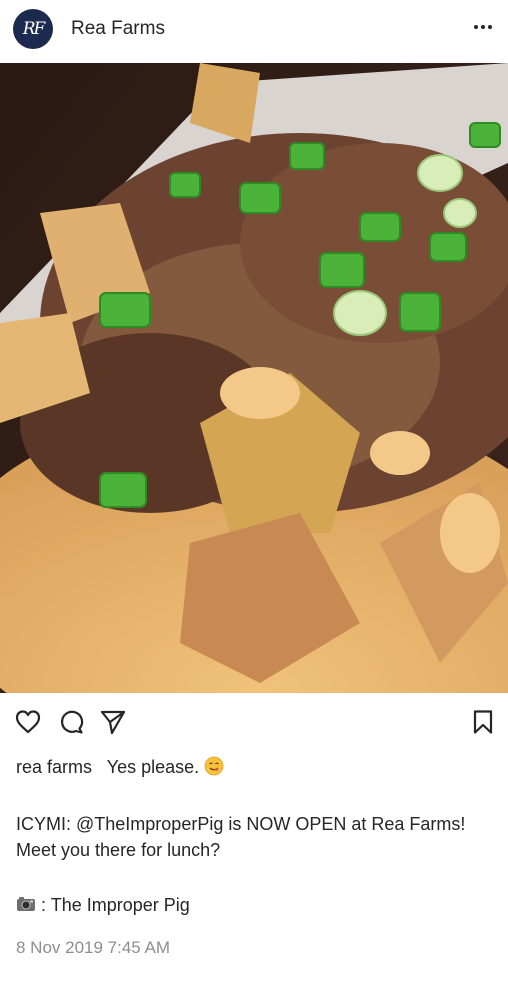 This screenshot has height=992, width=508. I want to click on bookmark-icon, so click(483, 722).